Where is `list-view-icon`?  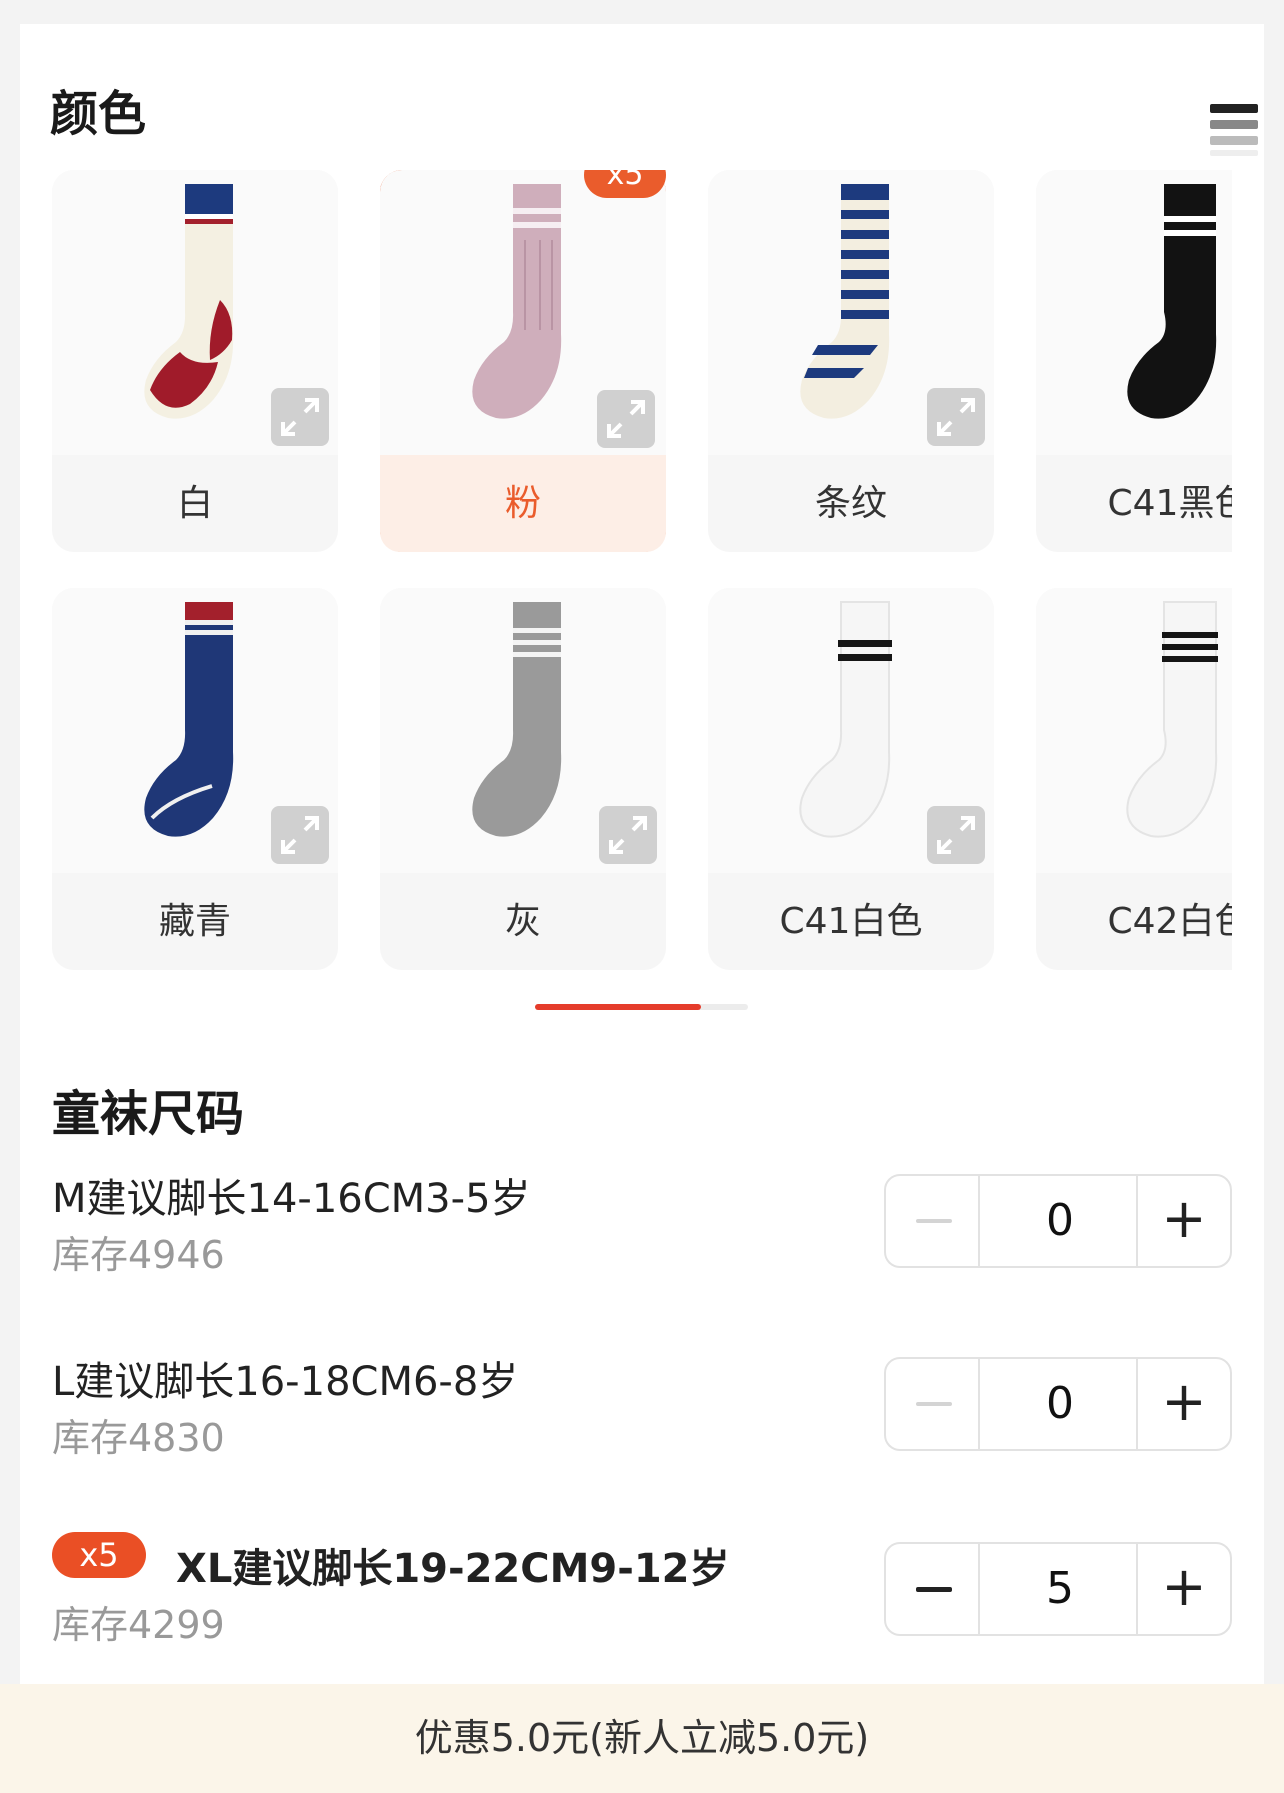 list-view-icon is located at coordinates (1234, 130).